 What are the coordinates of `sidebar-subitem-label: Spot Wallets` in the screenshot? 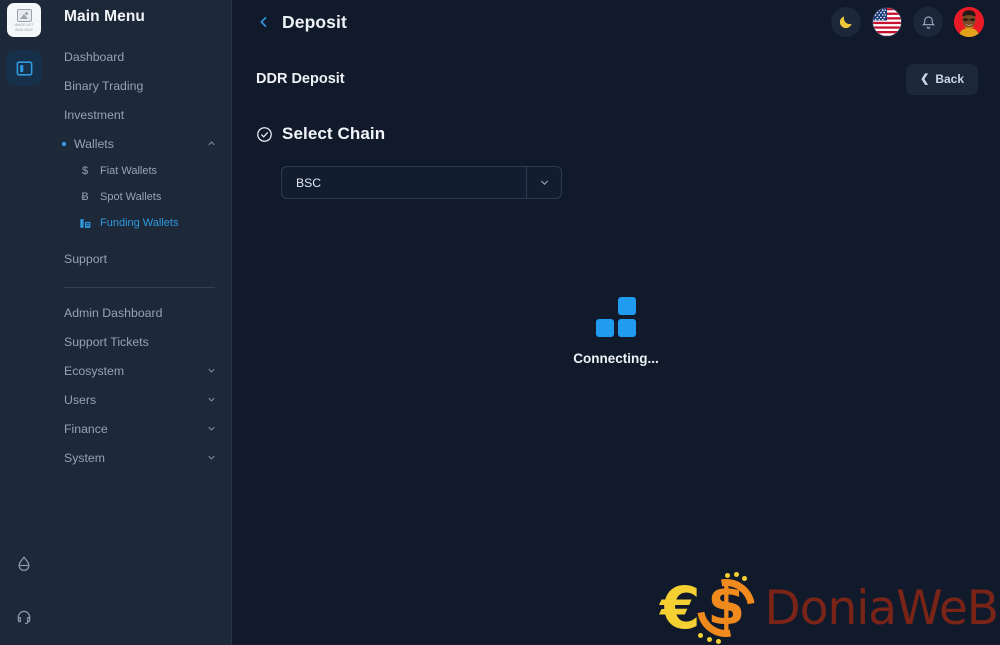 It's located at (131, 197).